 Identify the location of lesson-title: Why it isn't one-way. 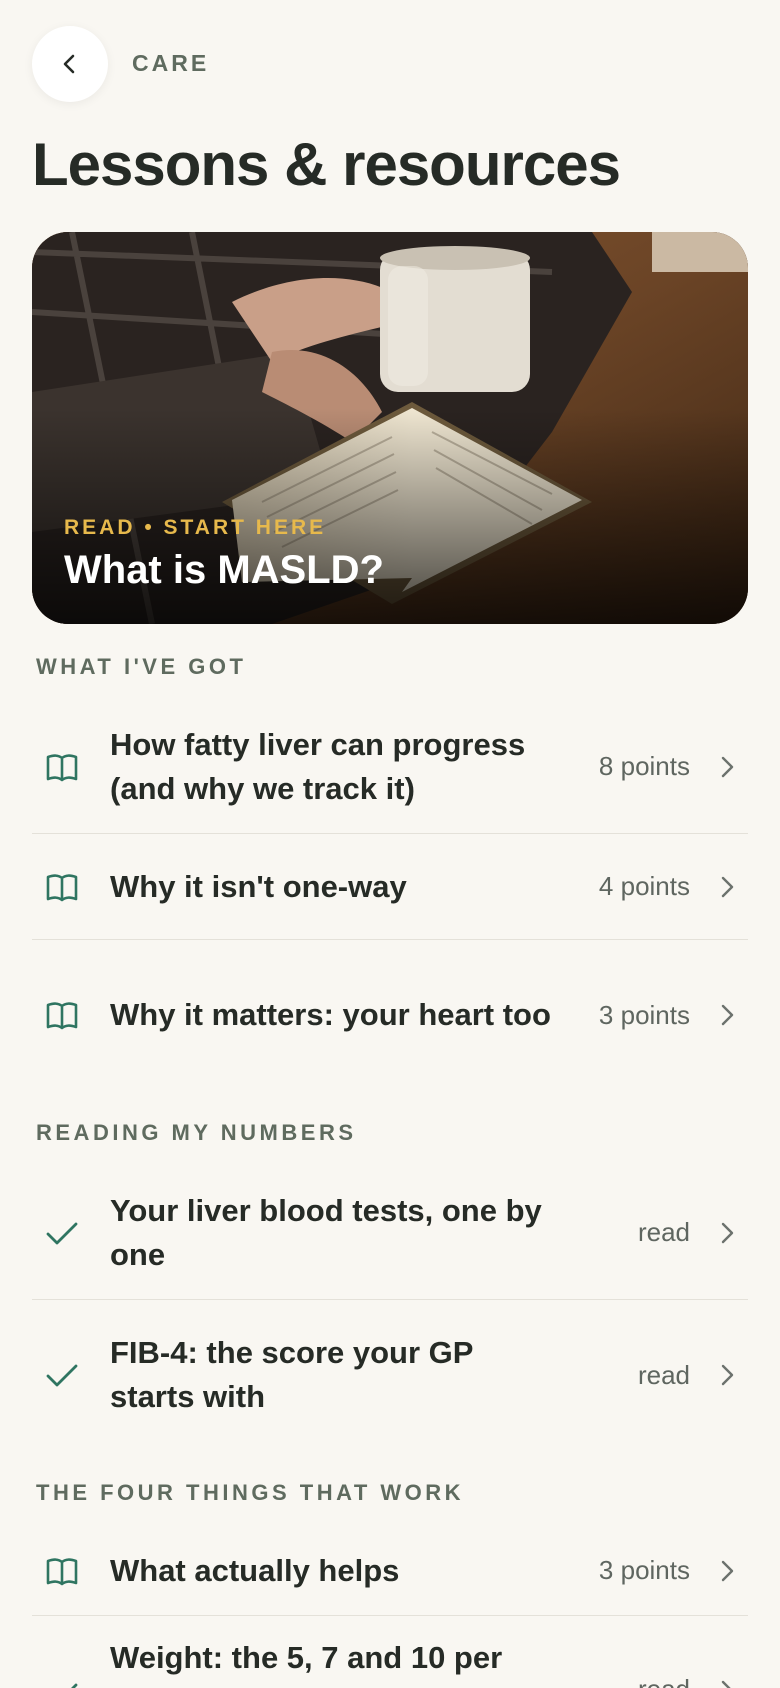
(258, 886).